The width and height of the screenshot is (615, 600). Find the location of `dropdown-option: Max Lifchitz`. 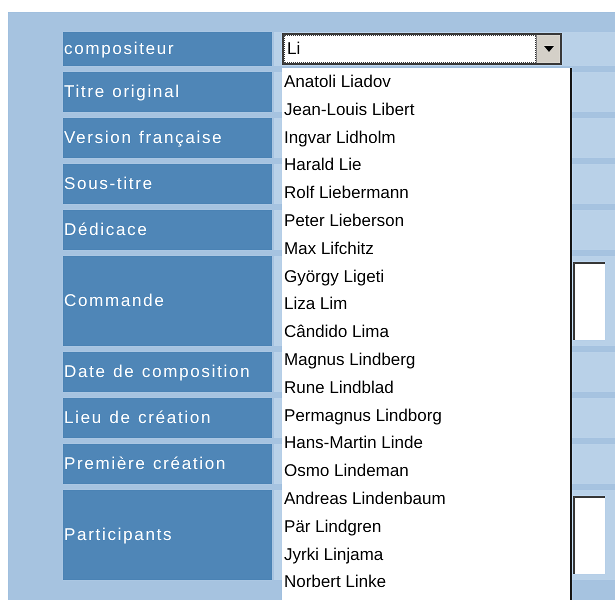

dropdown-option: Max Lifchitz is located at coordinates (426, 248).